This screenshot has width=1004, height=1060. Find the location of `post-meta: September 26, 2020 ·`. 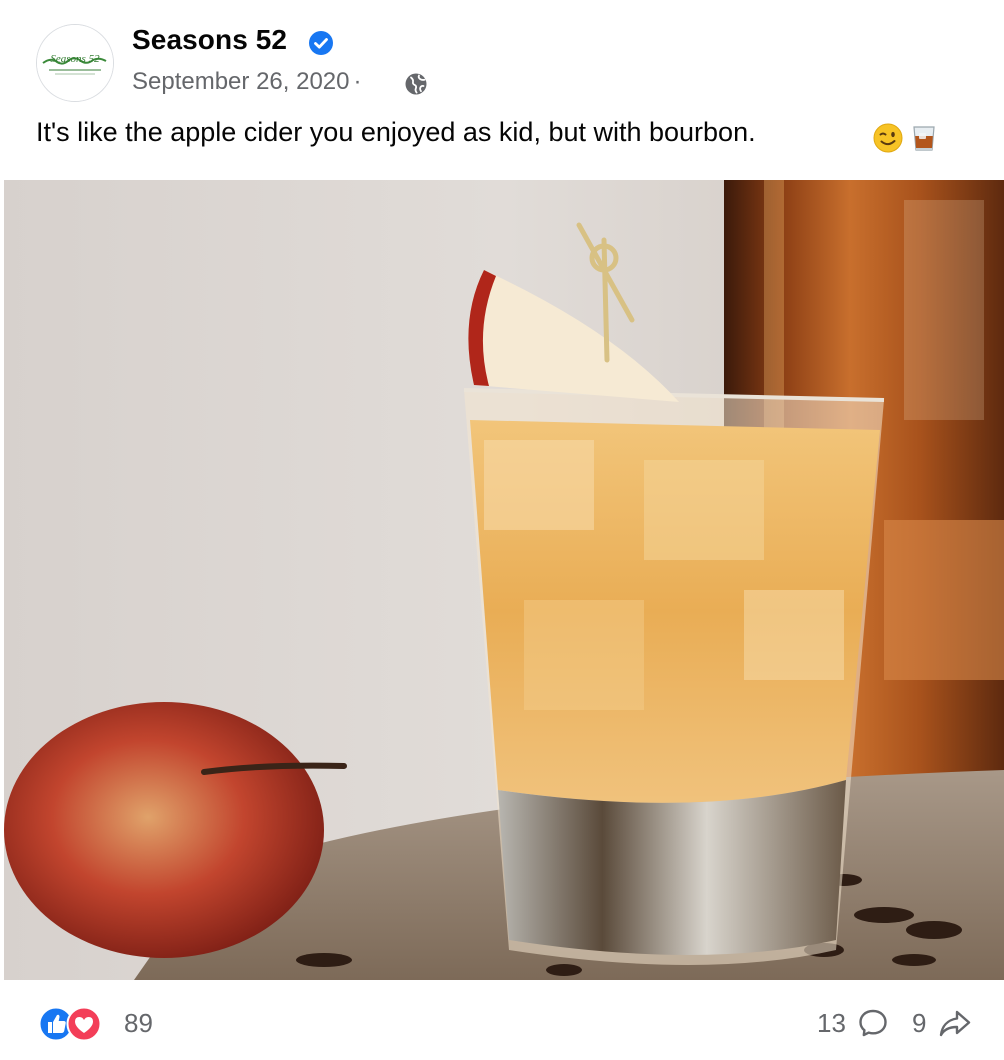

post-meta: September 26, 2020 · is located at coordinates (249, 82).